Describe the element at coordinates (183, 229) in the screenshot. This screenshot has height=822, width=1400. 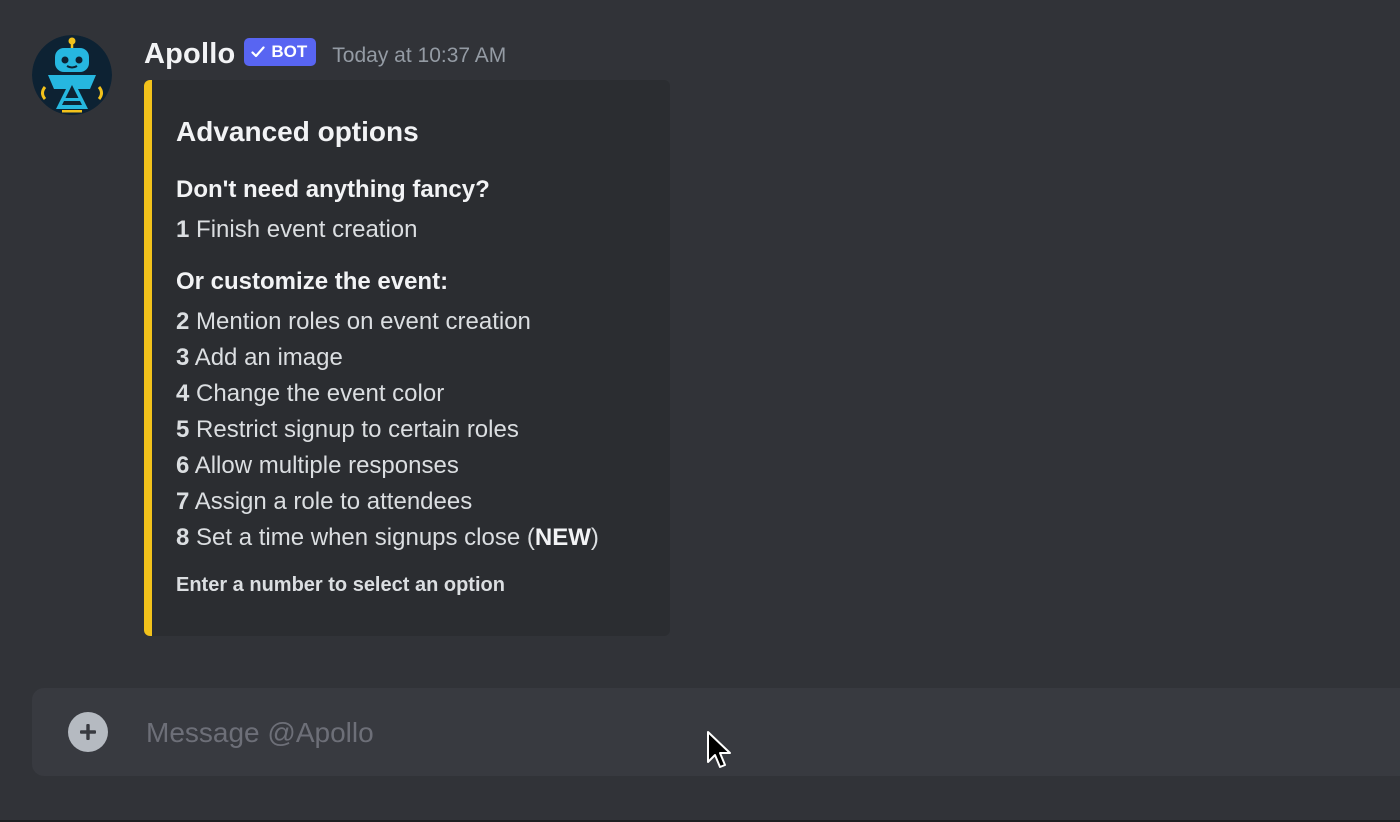
I see `option-number: 1` at that location.